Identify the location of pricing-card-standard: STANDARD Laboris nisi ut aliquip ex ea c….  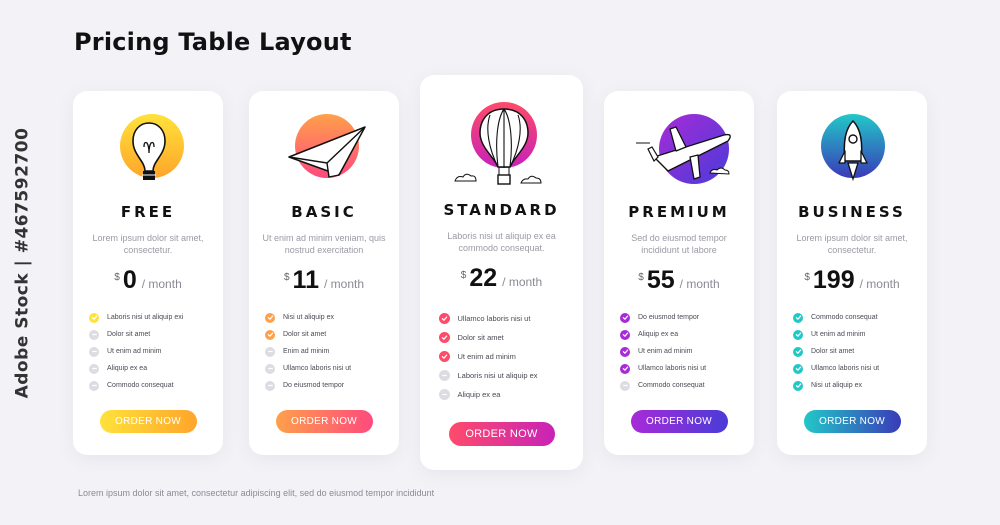
(501, 272).